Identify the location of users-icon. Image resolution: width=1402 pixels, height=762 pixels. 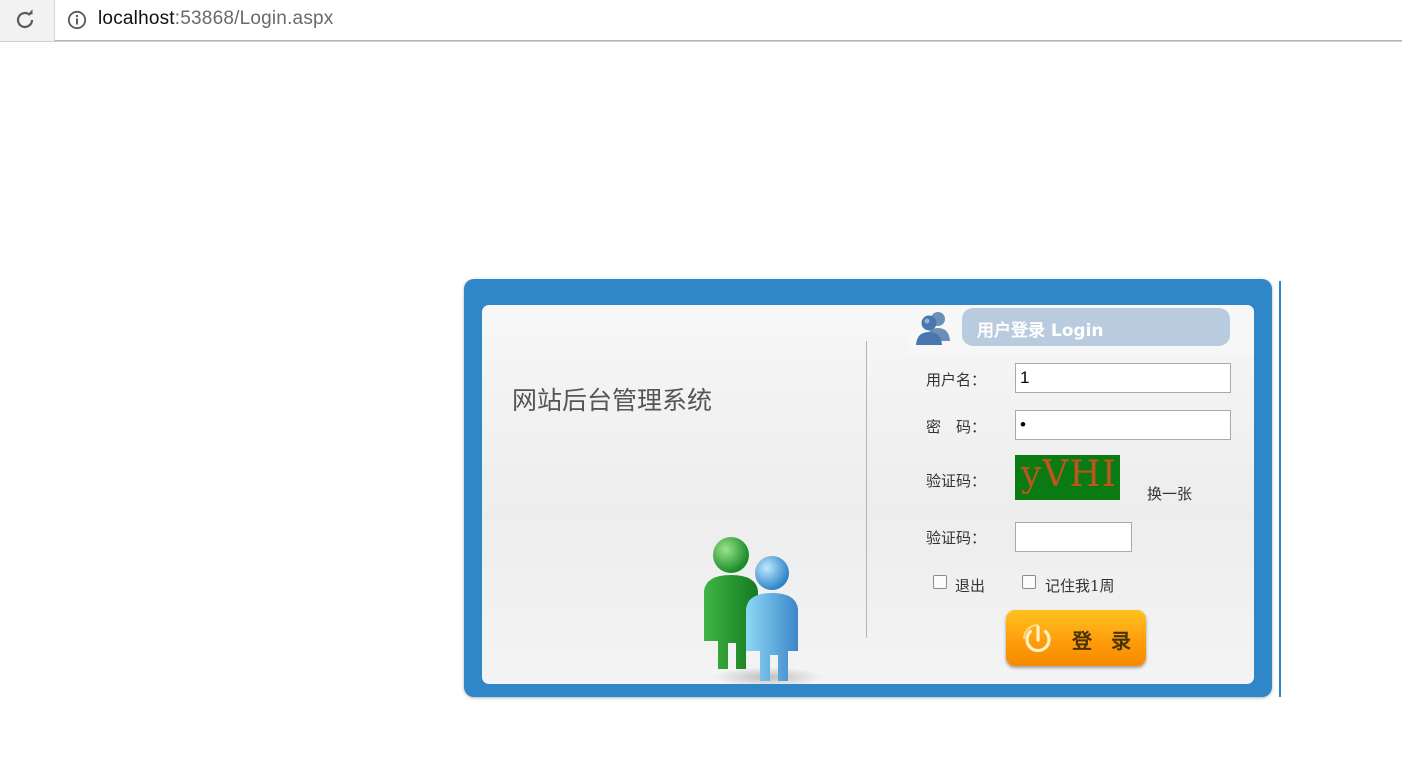
(934, 328).